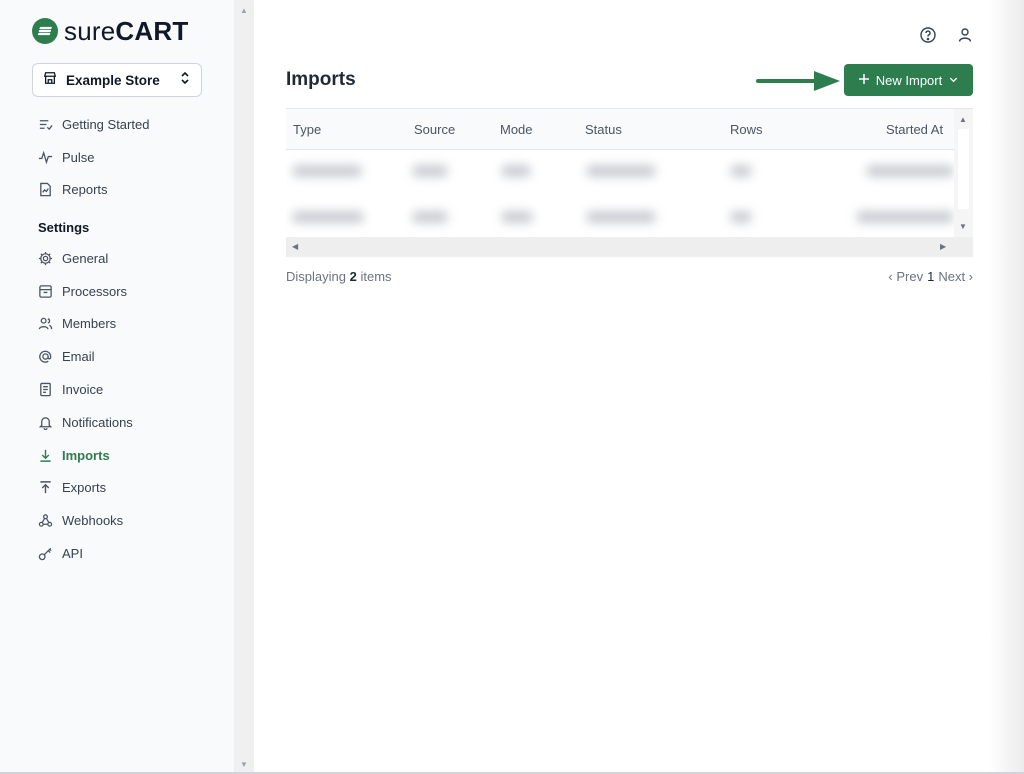 The width and height of the screenshot is (1024, 774). What do you see at coordinates (50, 80) in the screenshot?
I see `store-icon` at bounding box center [50, 80].